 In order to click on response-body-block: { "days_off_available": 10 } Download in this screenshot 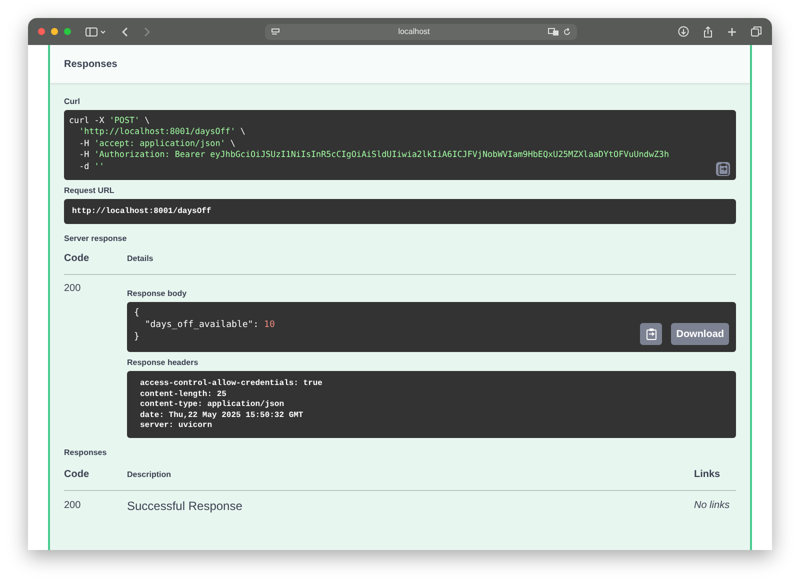, I will do `click(431, 327)`.